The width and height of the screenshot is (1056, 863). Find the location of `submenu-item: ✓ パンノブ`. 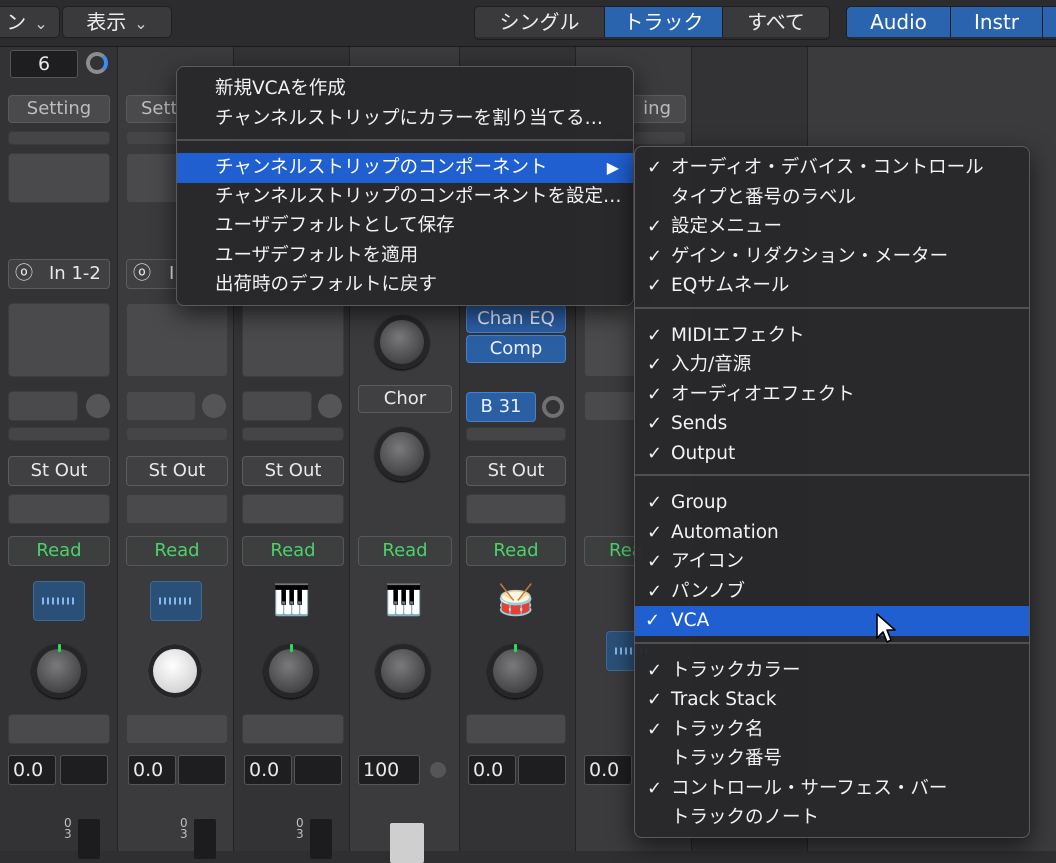

submenu-item: ✓ パンノブ is located at coordinates (832, 592).